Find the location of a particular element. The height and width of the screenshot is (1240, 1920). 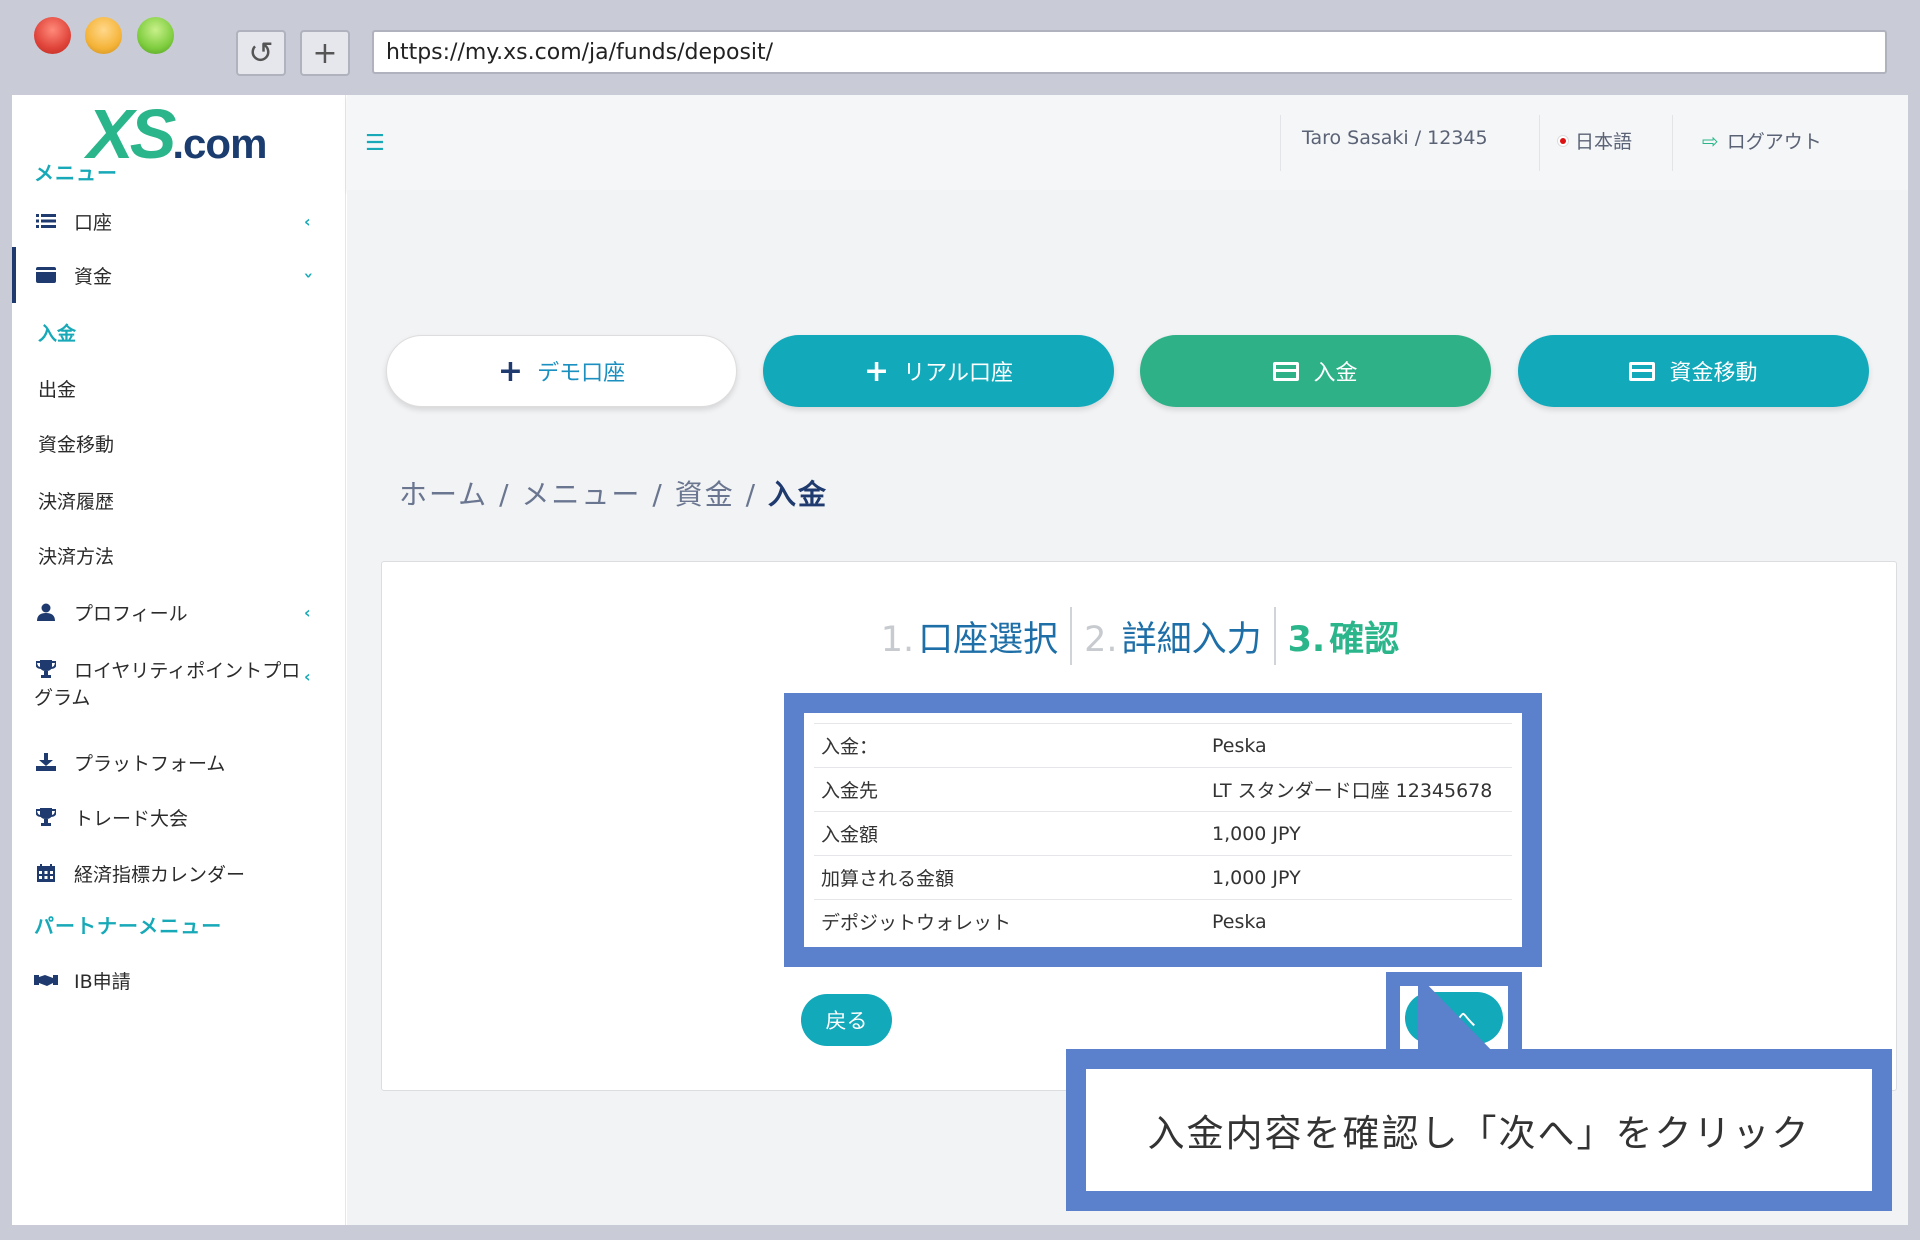

sidebar-item-contest: トレード大会 is located at coordinates (179, 817).